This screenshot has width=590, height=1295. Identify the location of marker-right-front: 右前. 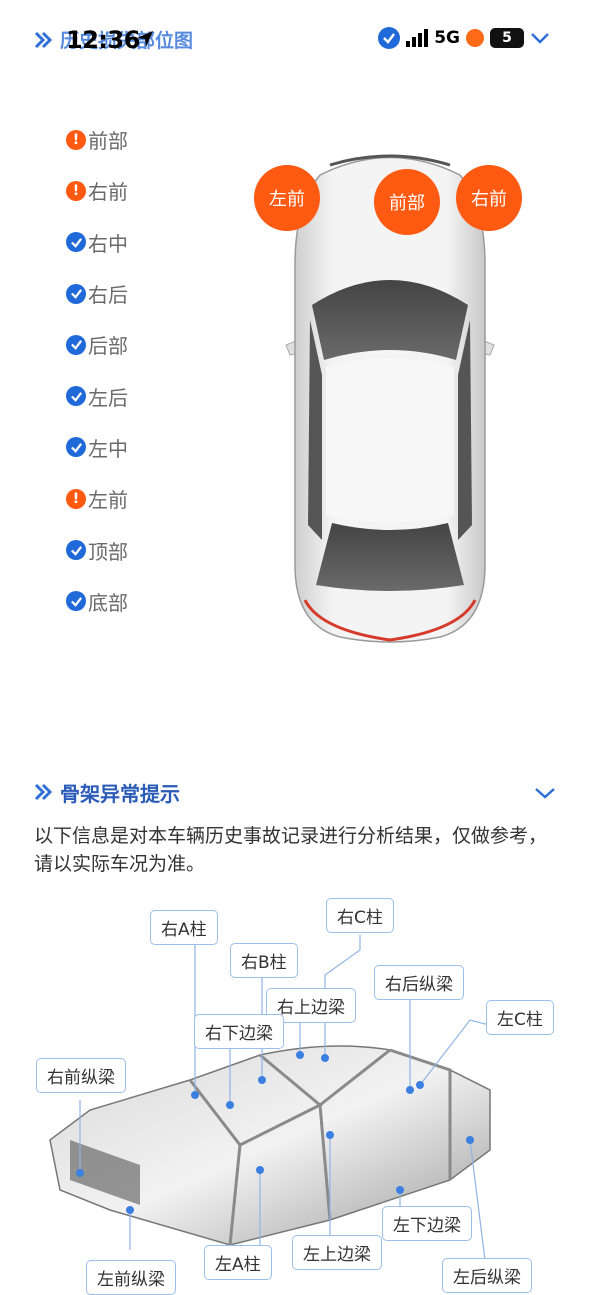
(489, 198).